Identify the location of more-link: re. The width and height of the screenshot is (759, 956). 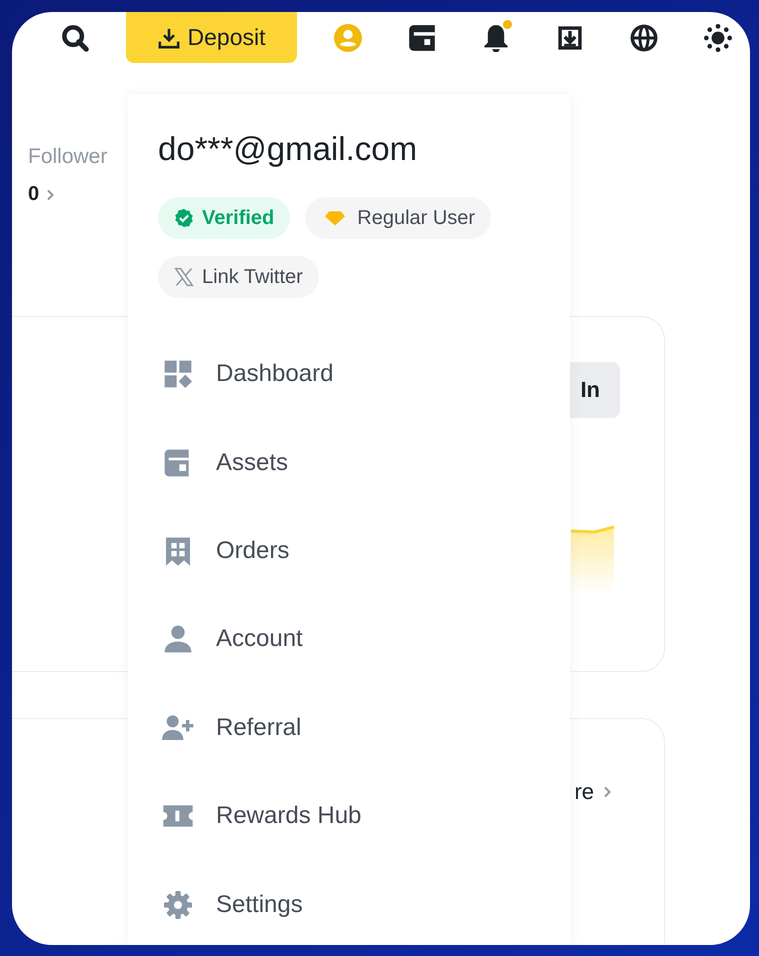
(584, 792).